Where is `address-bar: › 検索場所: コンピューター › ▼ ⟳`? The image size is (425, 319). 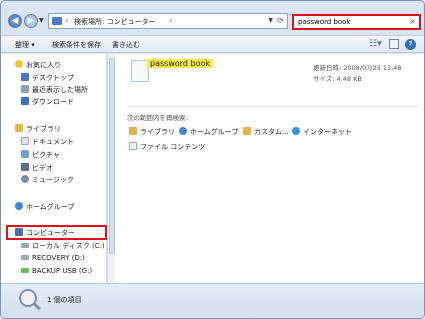 address-bar: › 検索場所: コンピューター › ▼ ⟳ is located at coordinates (168, 21).